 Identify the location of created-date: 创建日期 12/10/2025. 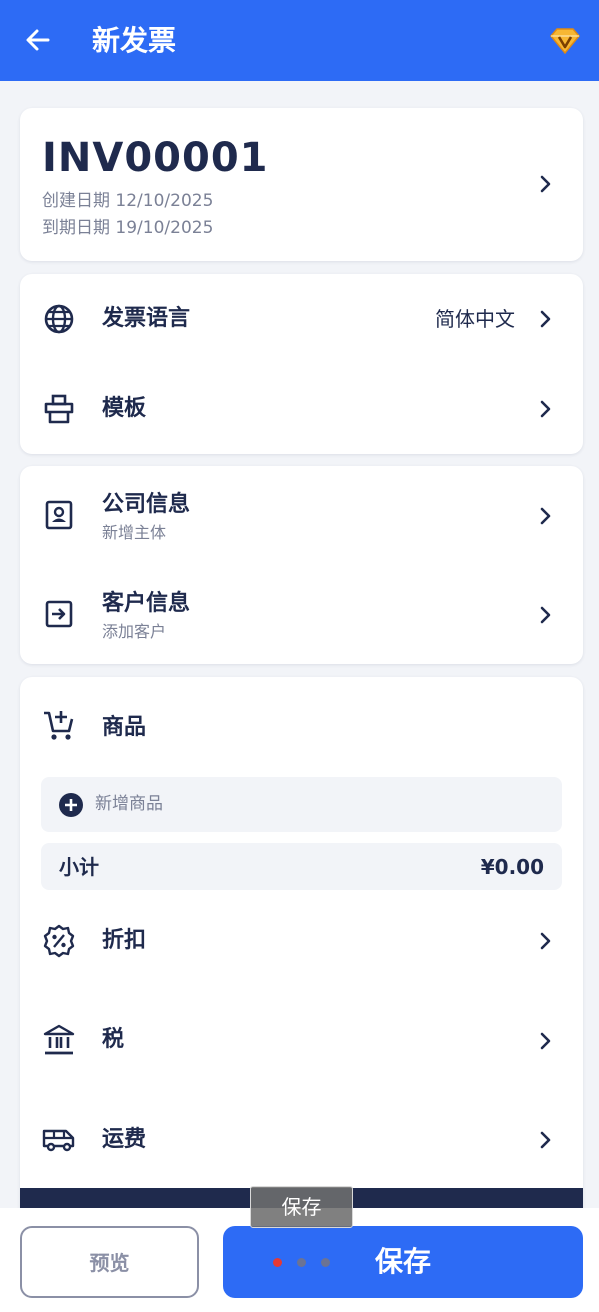
(128, 201).